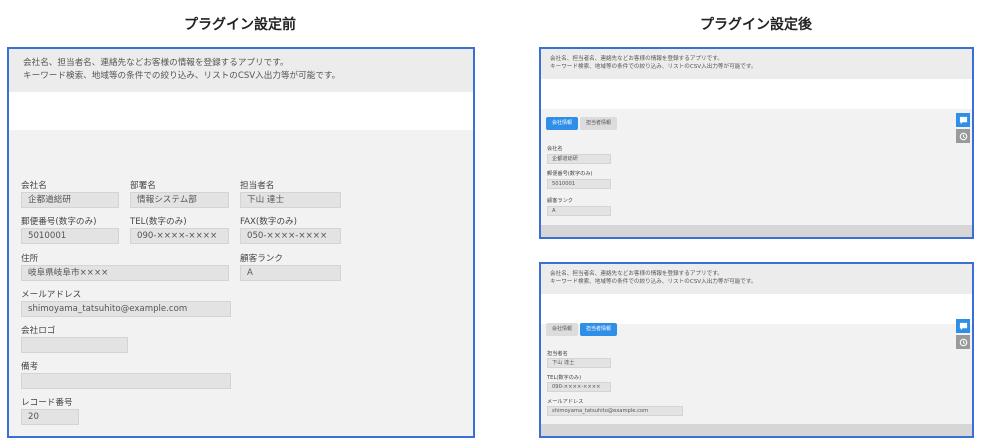  What do you see at coordinates (74, 345) in the screenshot?
I see `logo-field` at bounding box center [74, 345].